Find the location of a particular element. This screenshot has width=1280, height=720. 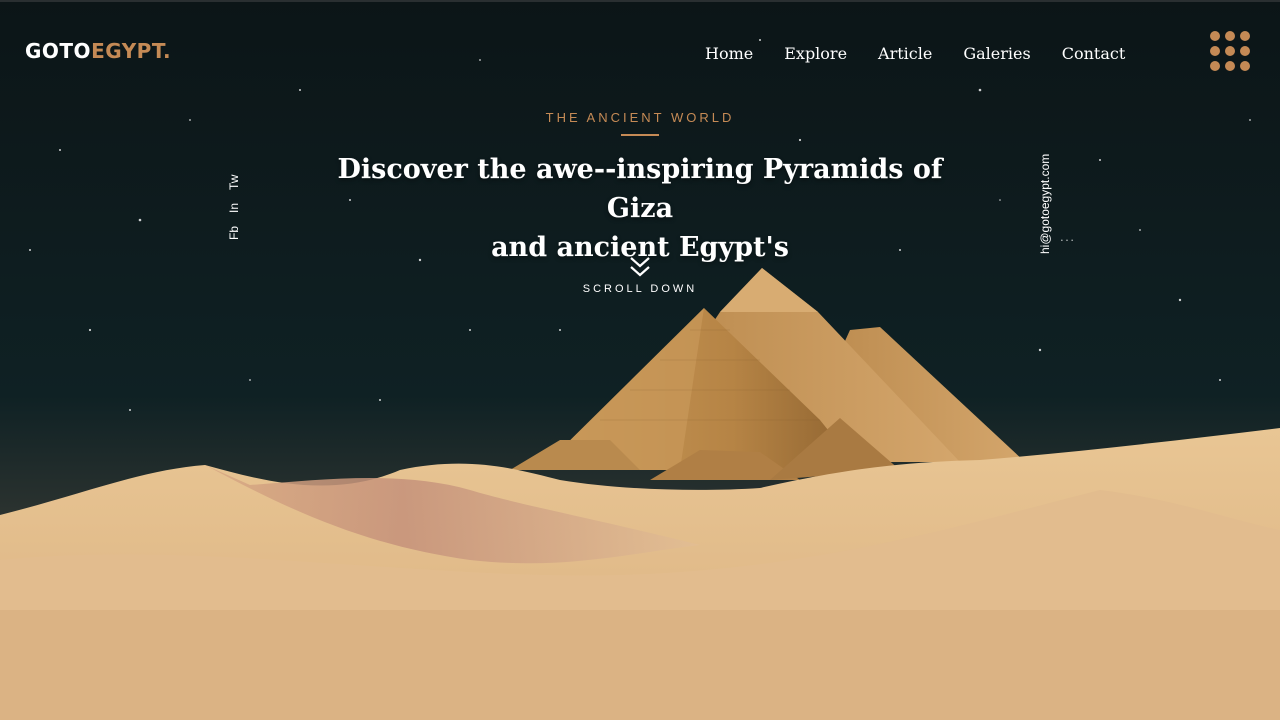

site-logo: GOTOEGYPT. is located at coordinates (98, 51).